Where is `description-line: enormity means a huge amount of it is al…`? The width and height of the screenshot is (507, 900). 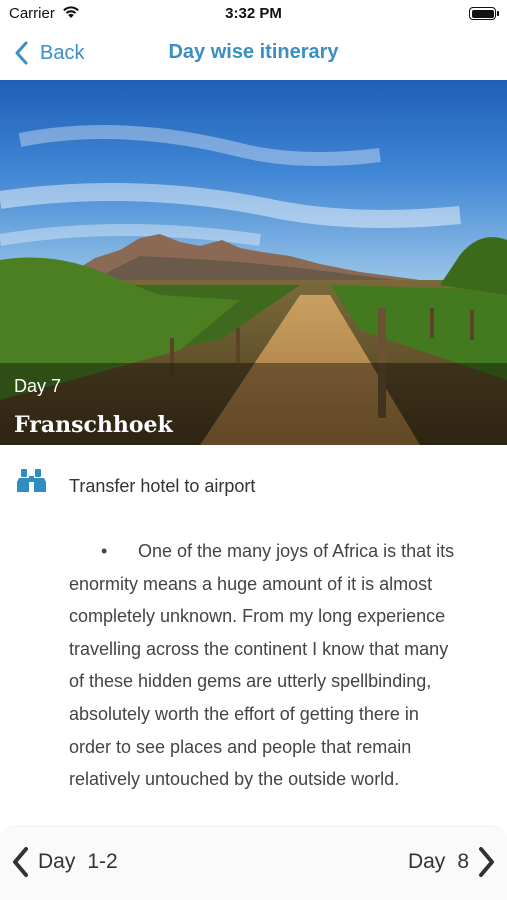 description-line: enormity means a huge amount of it is al… is located at coordinates (251, 583).